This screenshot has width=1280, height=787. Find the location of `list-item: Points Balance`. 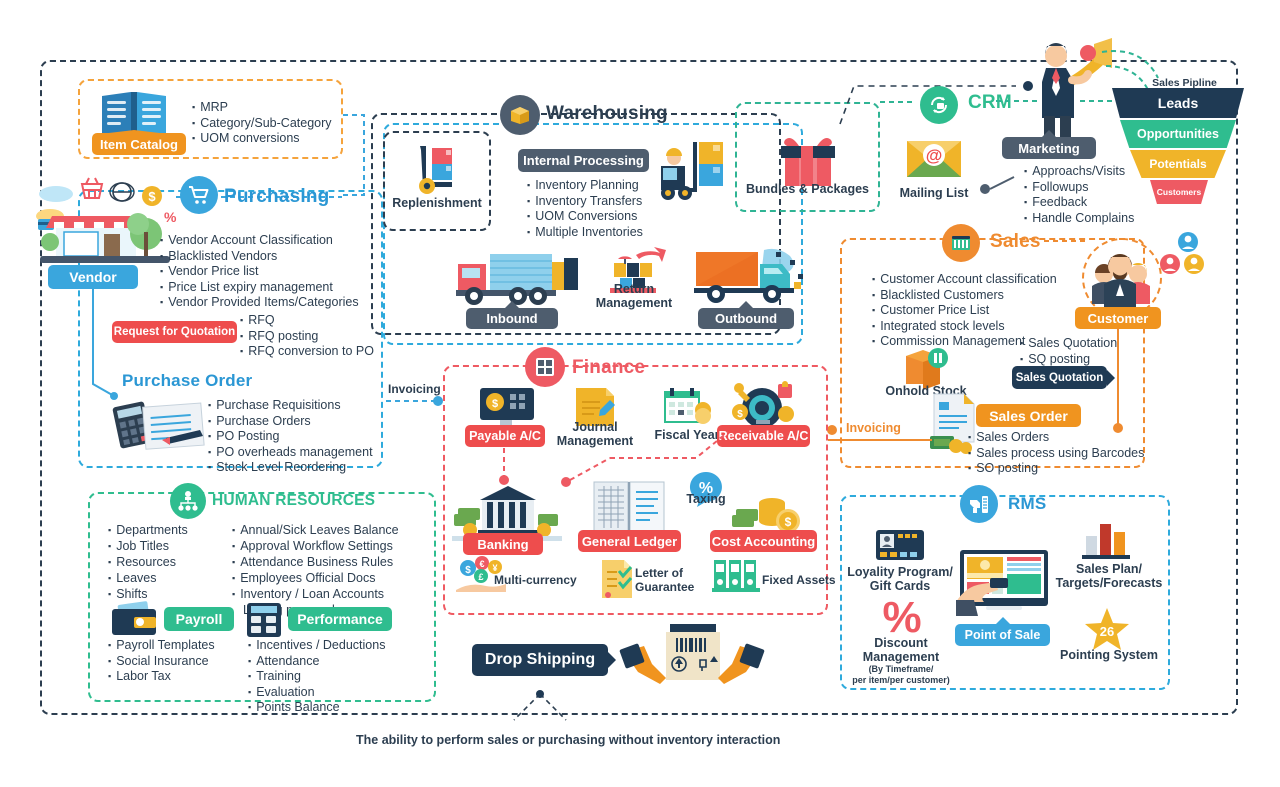

list-item: Points Balance is located at coordinates (316, 708).